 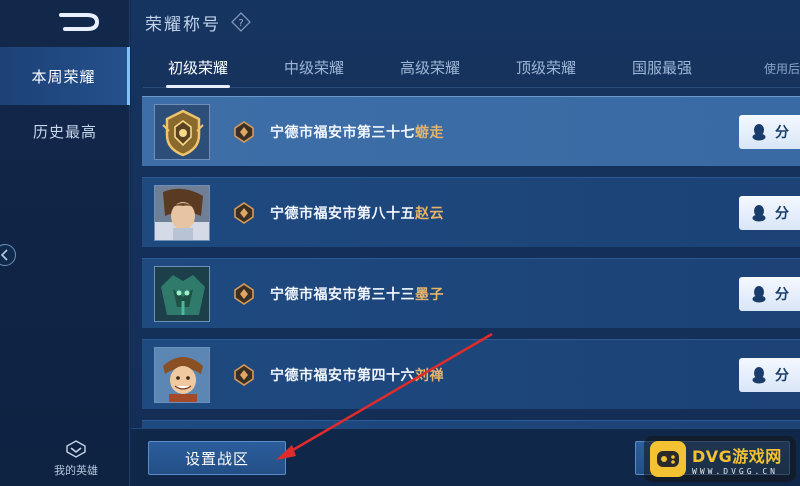 What do you see at coordinates (429, 214) in the screenshot?
I see `hero-name: 赵云` at bounding box center [429, 214].